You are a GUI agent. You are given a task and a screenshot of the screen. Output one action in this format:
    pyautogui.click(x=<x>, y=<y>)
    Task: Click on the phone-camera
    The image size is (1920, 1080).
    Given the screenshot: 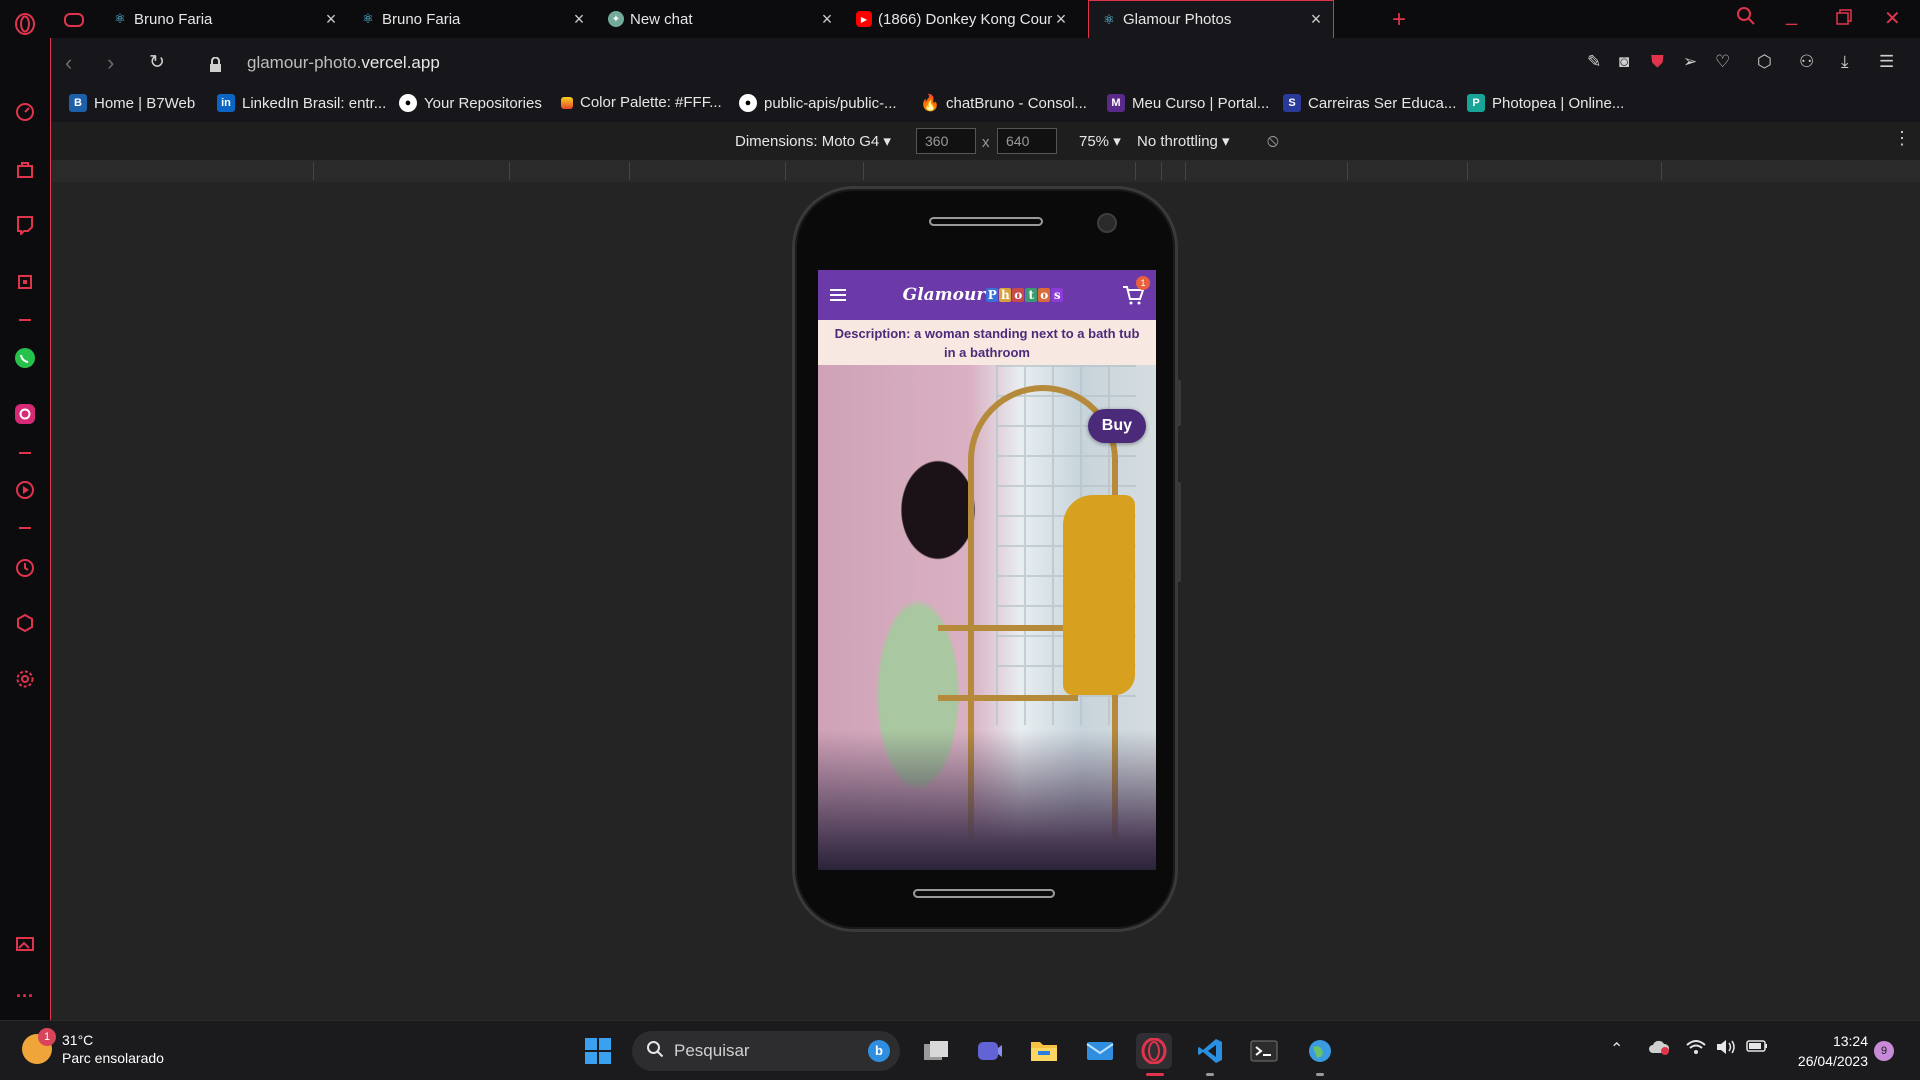 What is the action you would take?
    pyautogui.click(x=1107, y=223)
    